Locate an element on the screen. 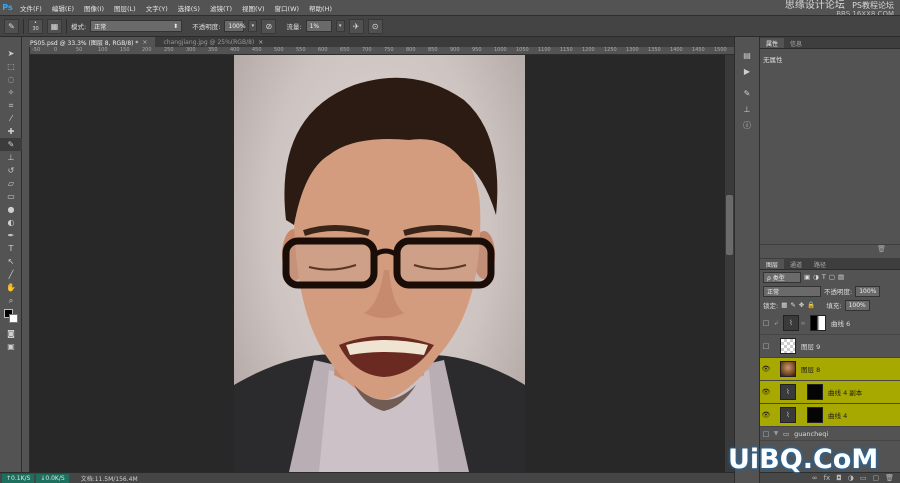 Image resolution: width=900 pixels, height=483 pixels. clone-stamp-tool-icon: ⊥ is located at coordinates (11, 157).